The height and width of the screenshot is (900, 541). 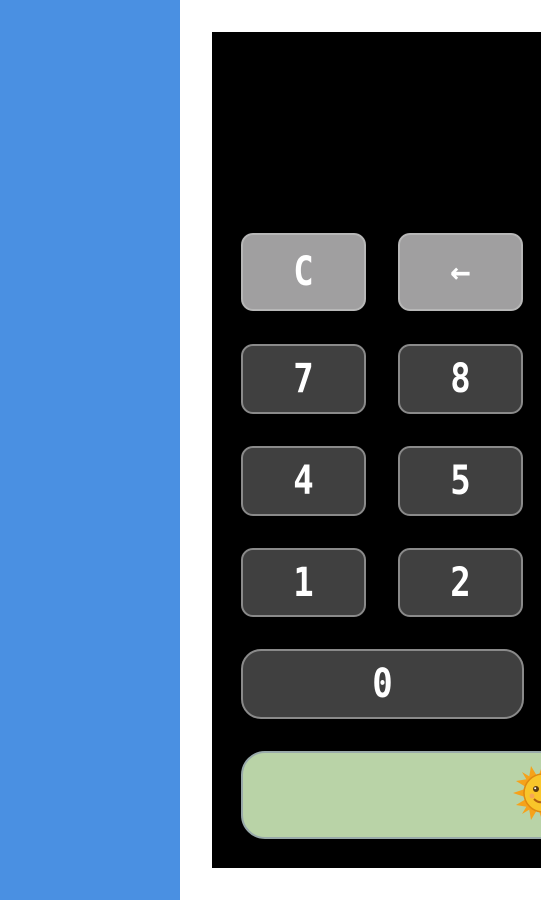 I want to click on clear-label: C, so click(x=303, y=272).